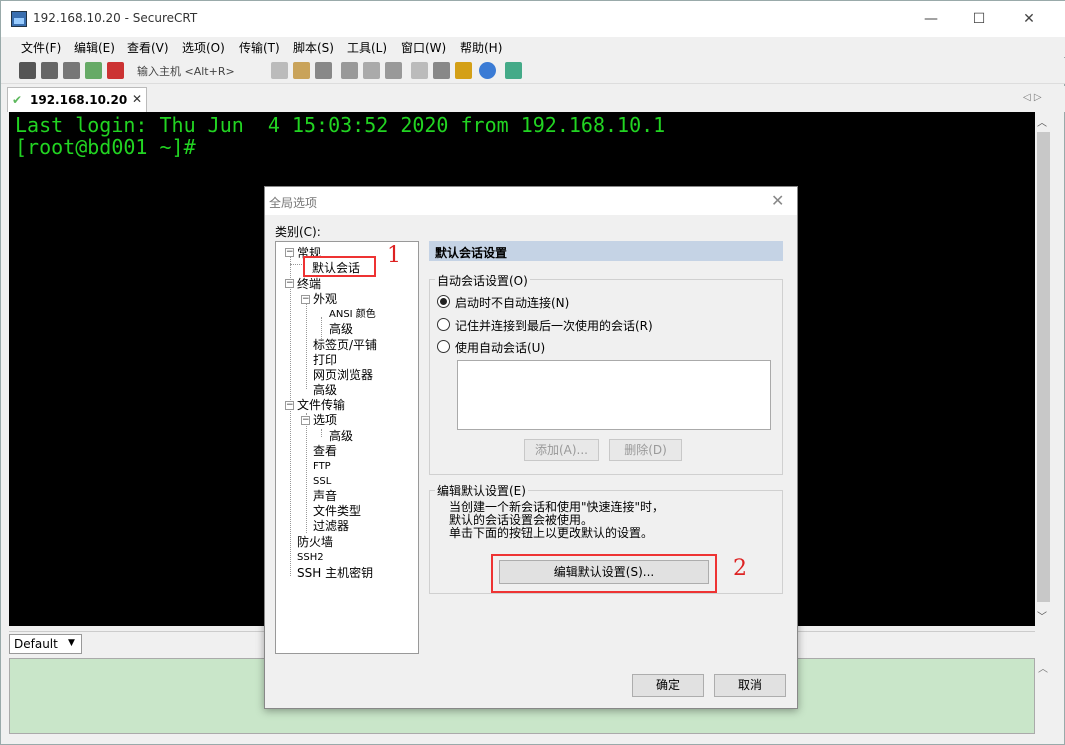  I want to click on terminal-line: [root@bd001 ~]#, so click(105, 147).